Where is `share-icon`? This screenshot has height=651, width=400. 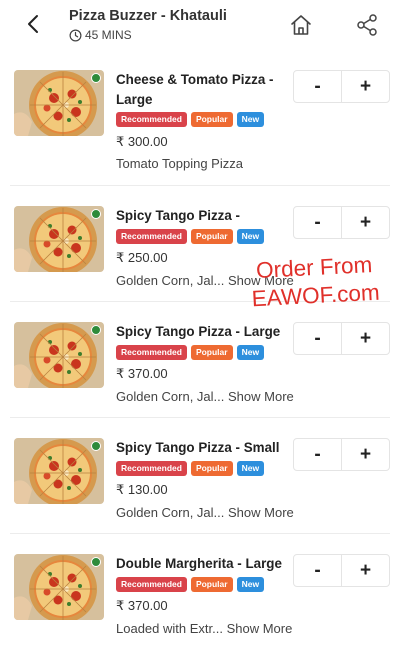
share-icon is located at coordinates (367, 25).